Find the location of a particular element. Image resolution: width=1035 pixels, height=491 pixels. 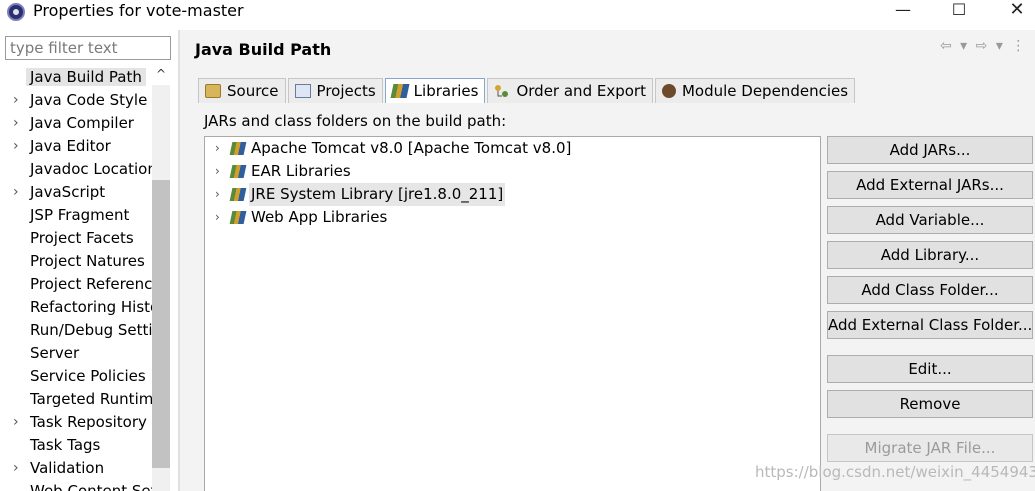

tab-module-dependencies: Module Dependencies is located at coordinates (755, 90).